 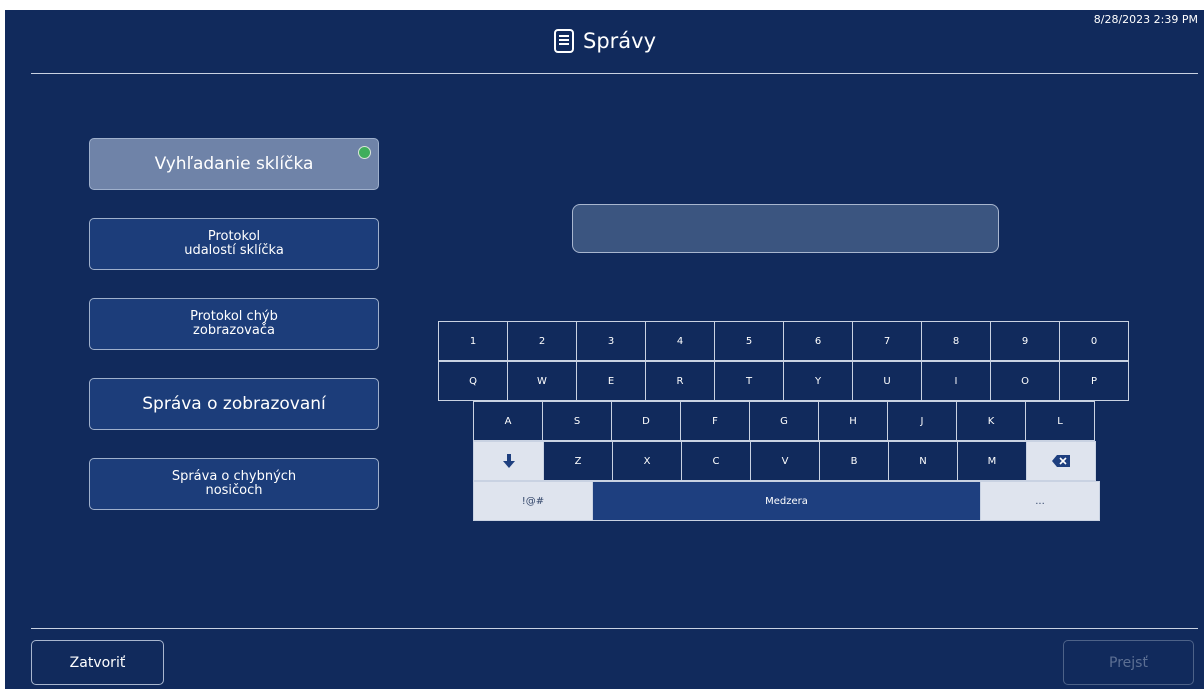 I want to click on menu-button-label: Protokol chýb zobrazovača, so click(x=234, y=323).